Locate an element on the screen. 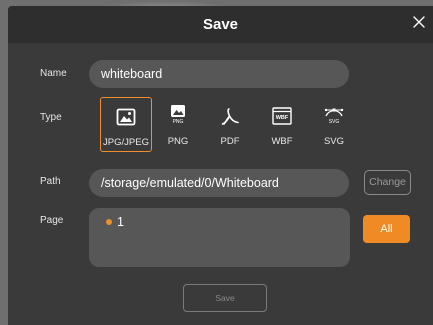  type-option-label: SVG is located at coordinates (334, 141).